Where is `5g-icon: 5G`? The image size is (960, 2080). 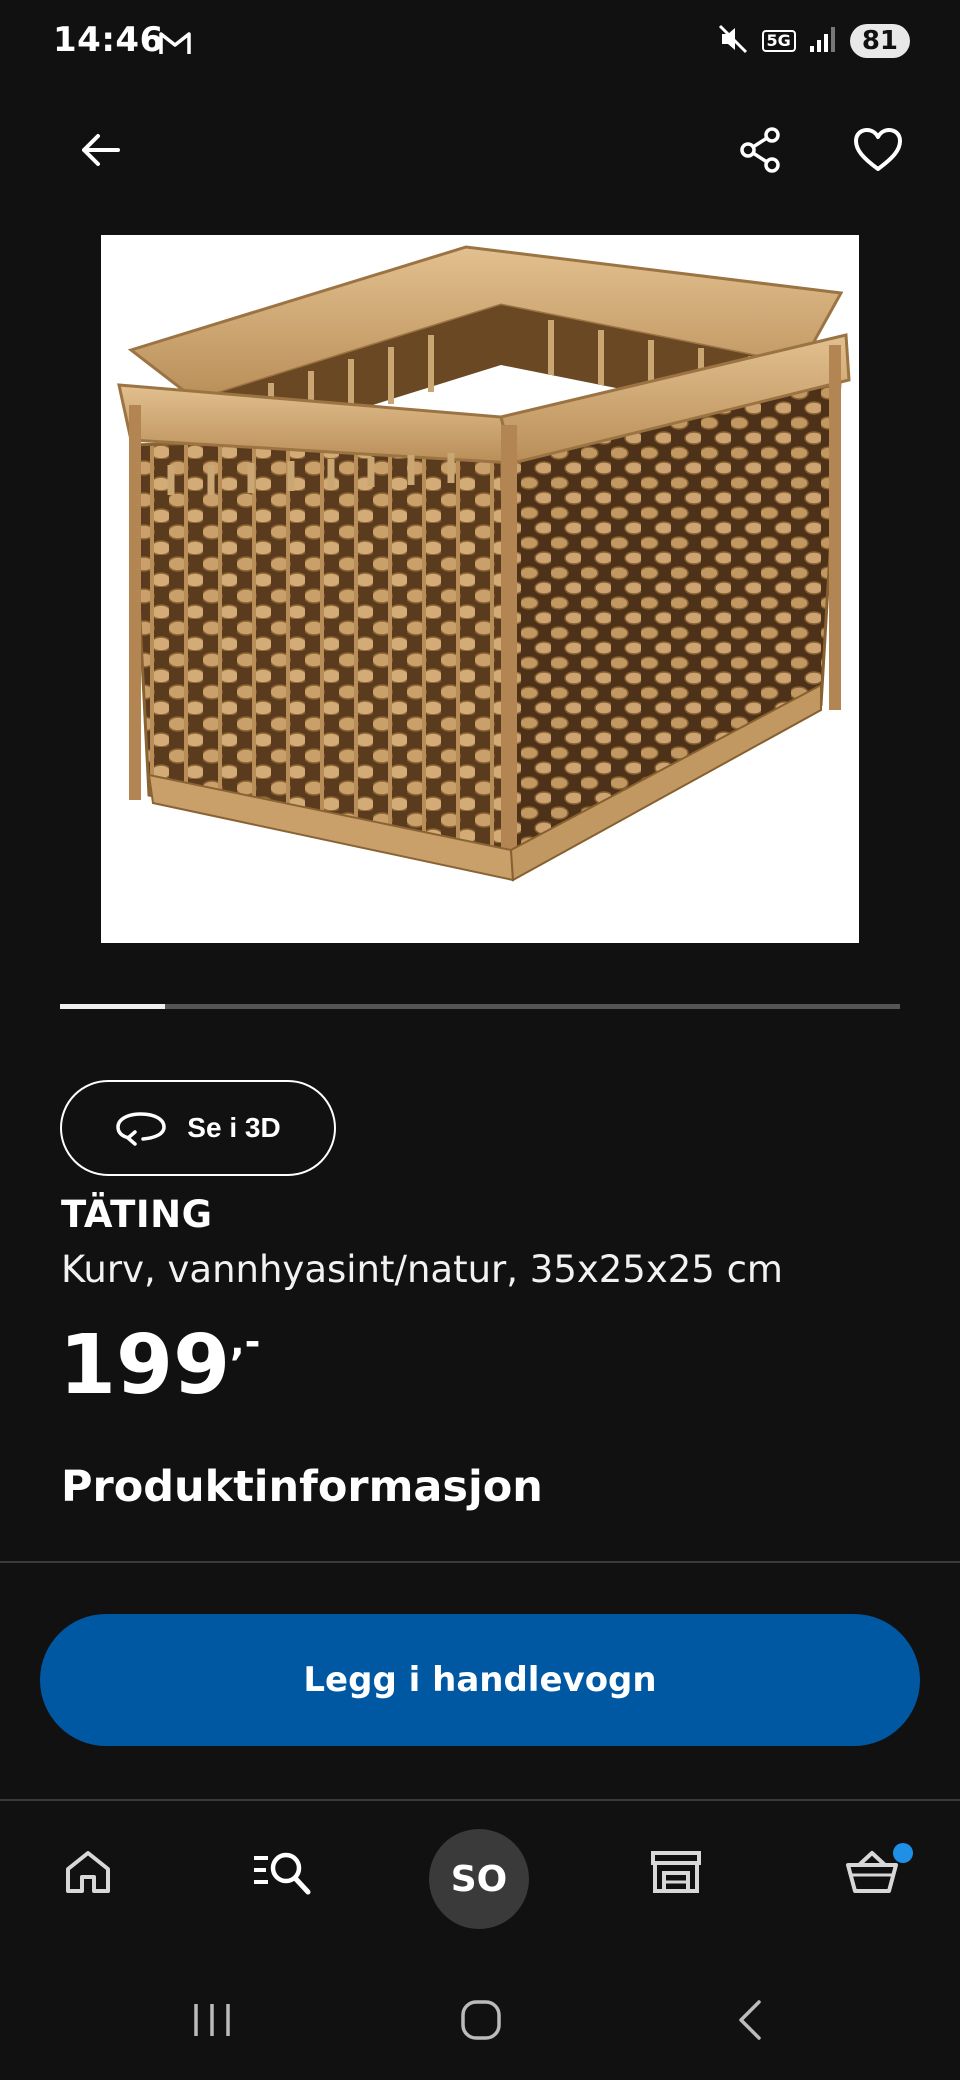 5g-icon: 5G is located at coordinates (778, 41).